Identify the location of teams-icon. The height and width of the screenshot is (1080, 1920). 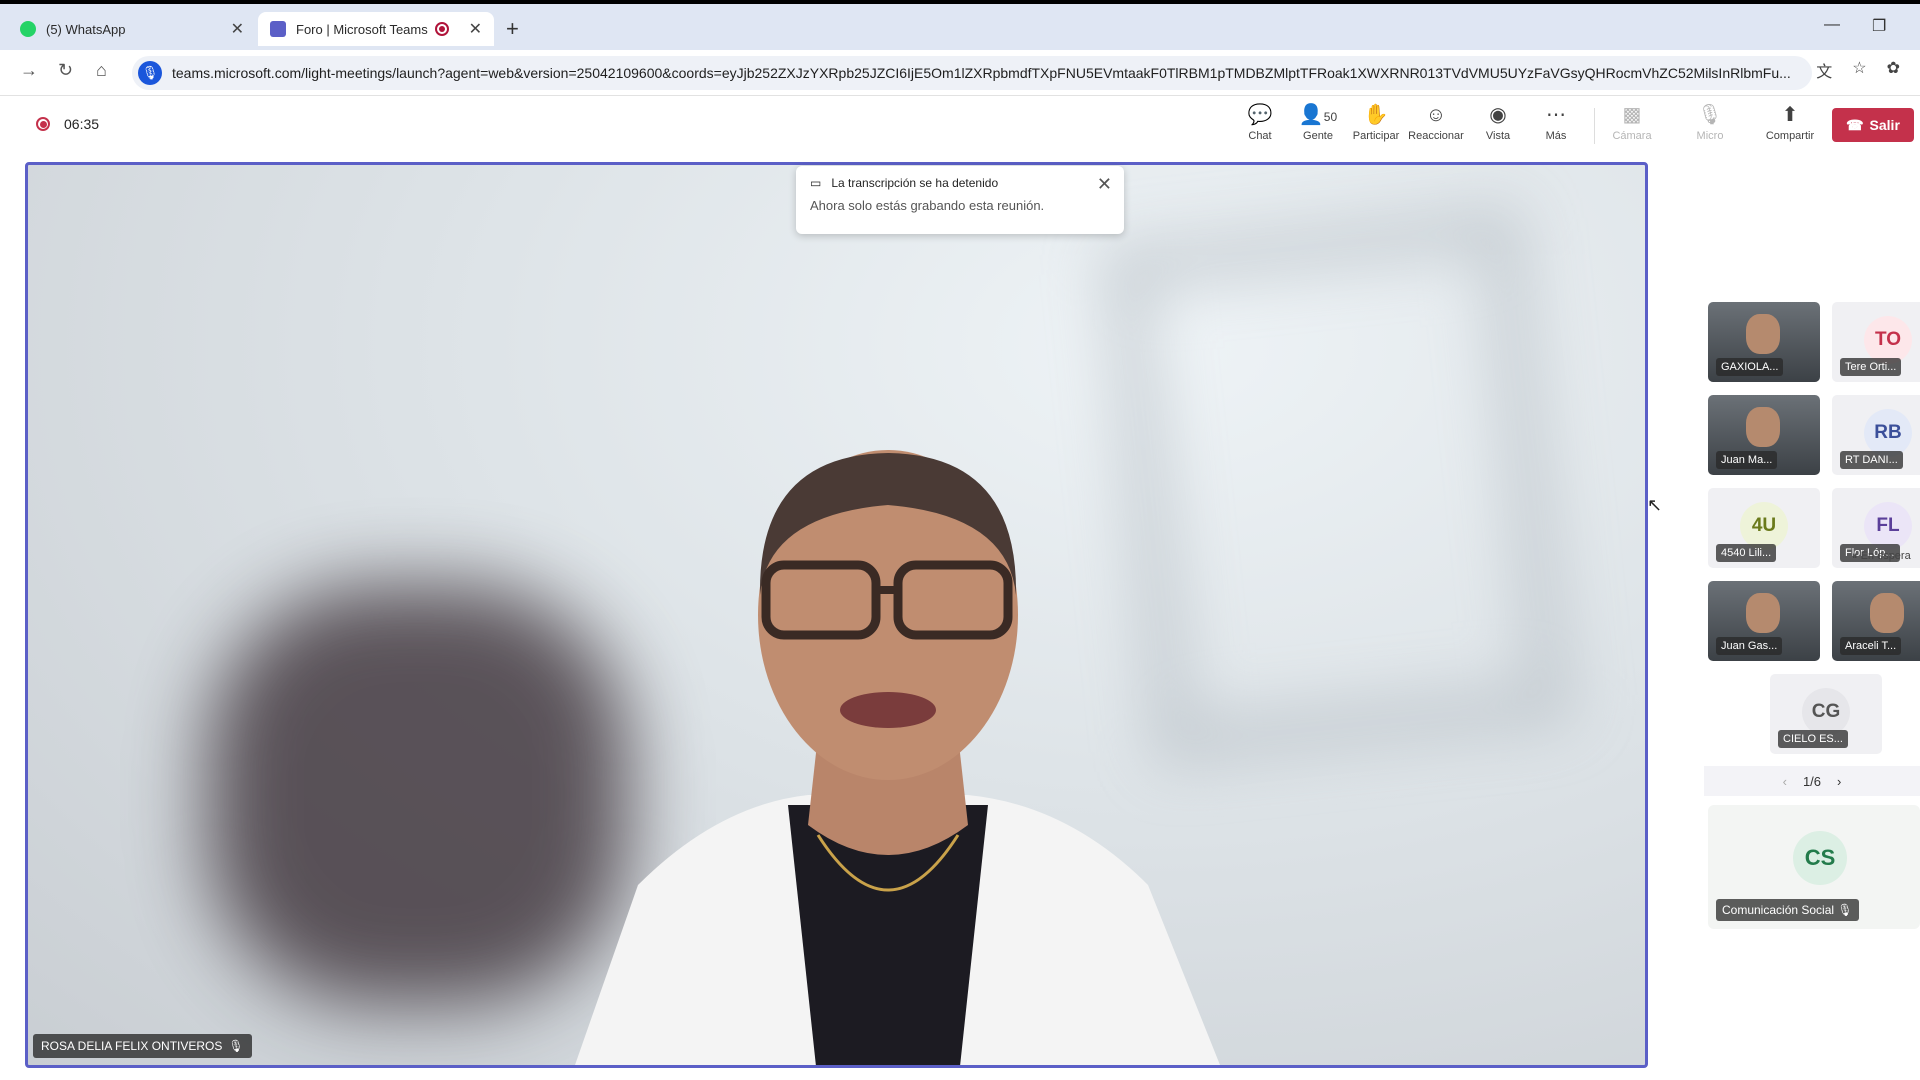
(278, 29).